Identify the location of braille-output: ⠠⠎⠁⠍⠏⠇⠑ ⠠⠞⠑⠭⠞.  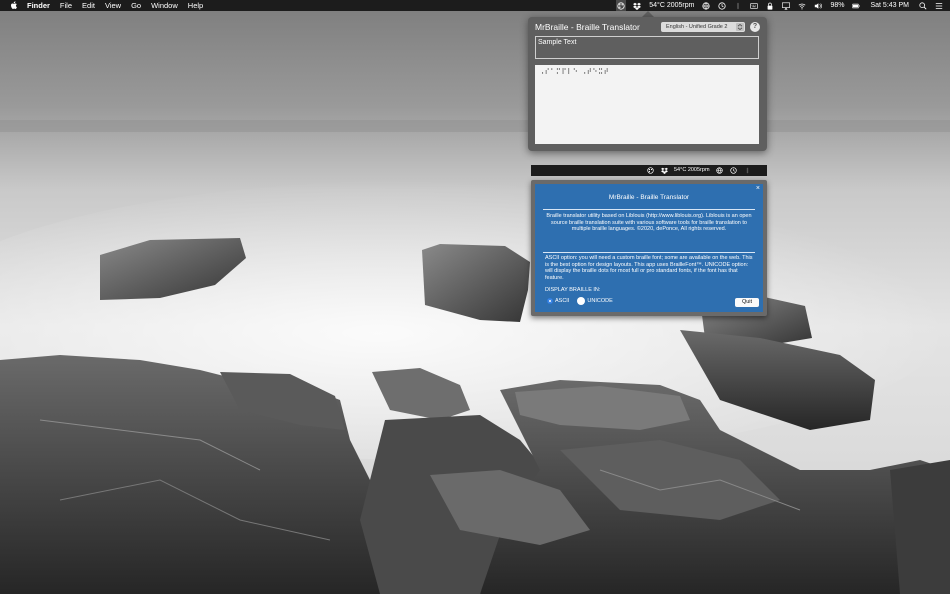
(647, 104).